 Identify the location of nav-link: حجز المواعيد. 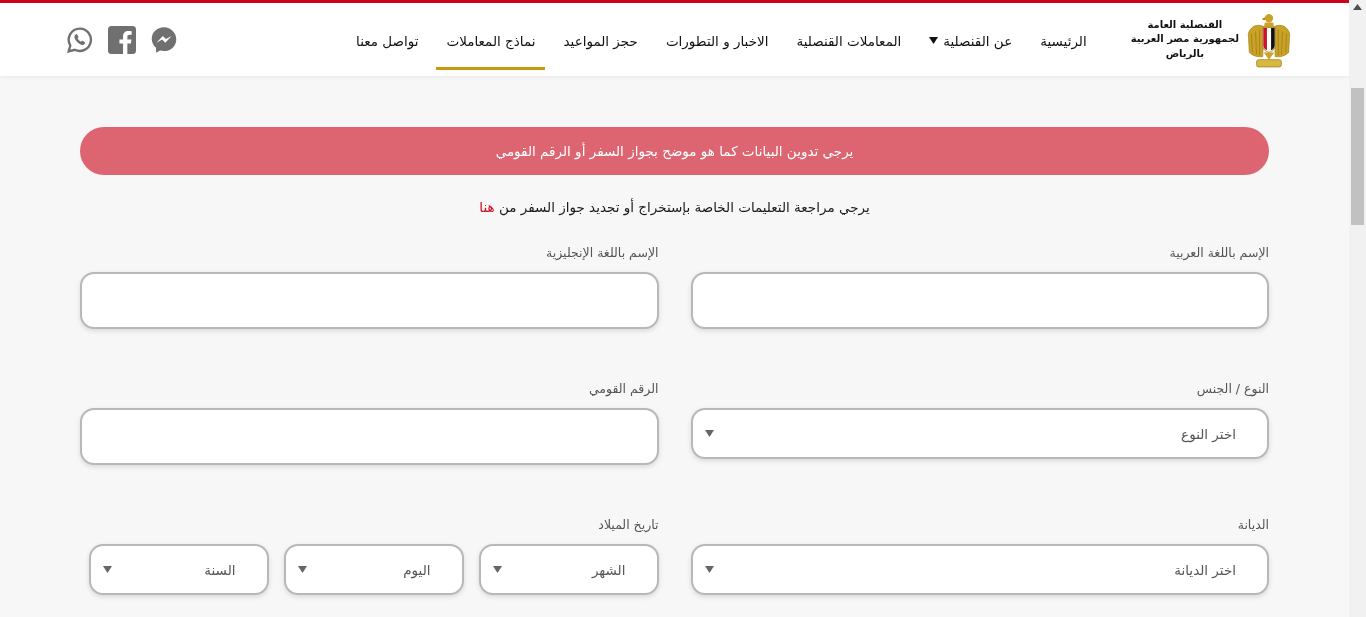
(600, 40).